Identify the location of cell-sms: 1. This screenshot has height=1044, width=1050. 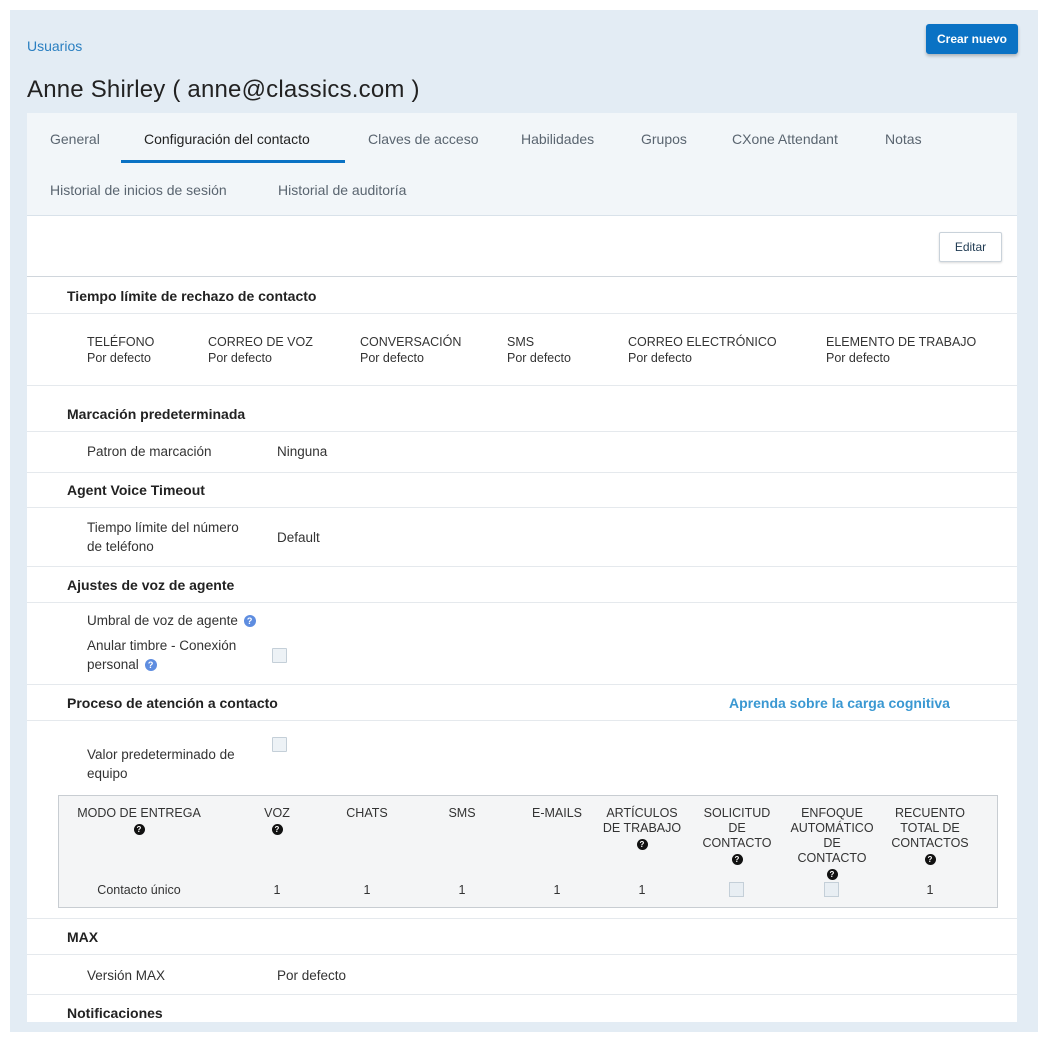
(462, 890).